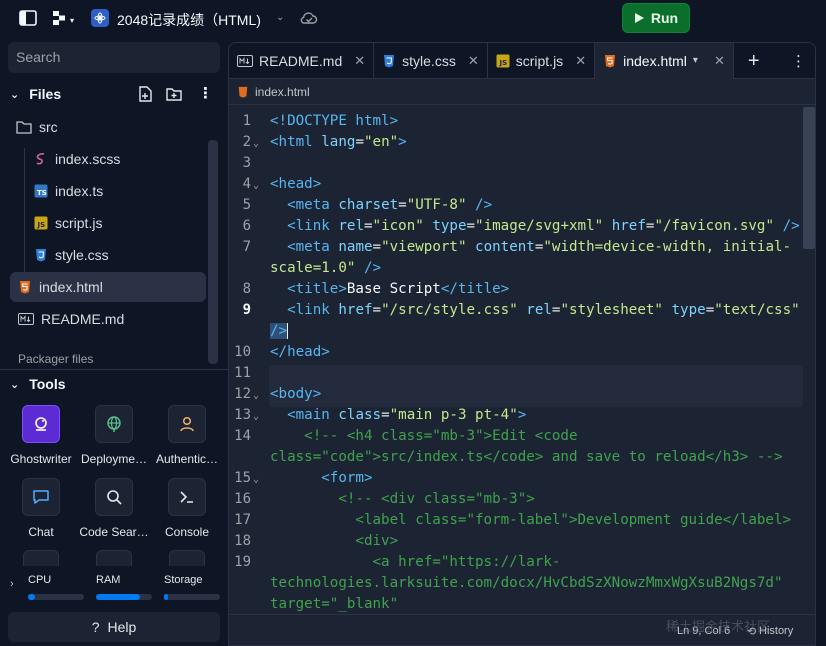  I want to click on tool-label: Ghostwriter, so click(41, 459).